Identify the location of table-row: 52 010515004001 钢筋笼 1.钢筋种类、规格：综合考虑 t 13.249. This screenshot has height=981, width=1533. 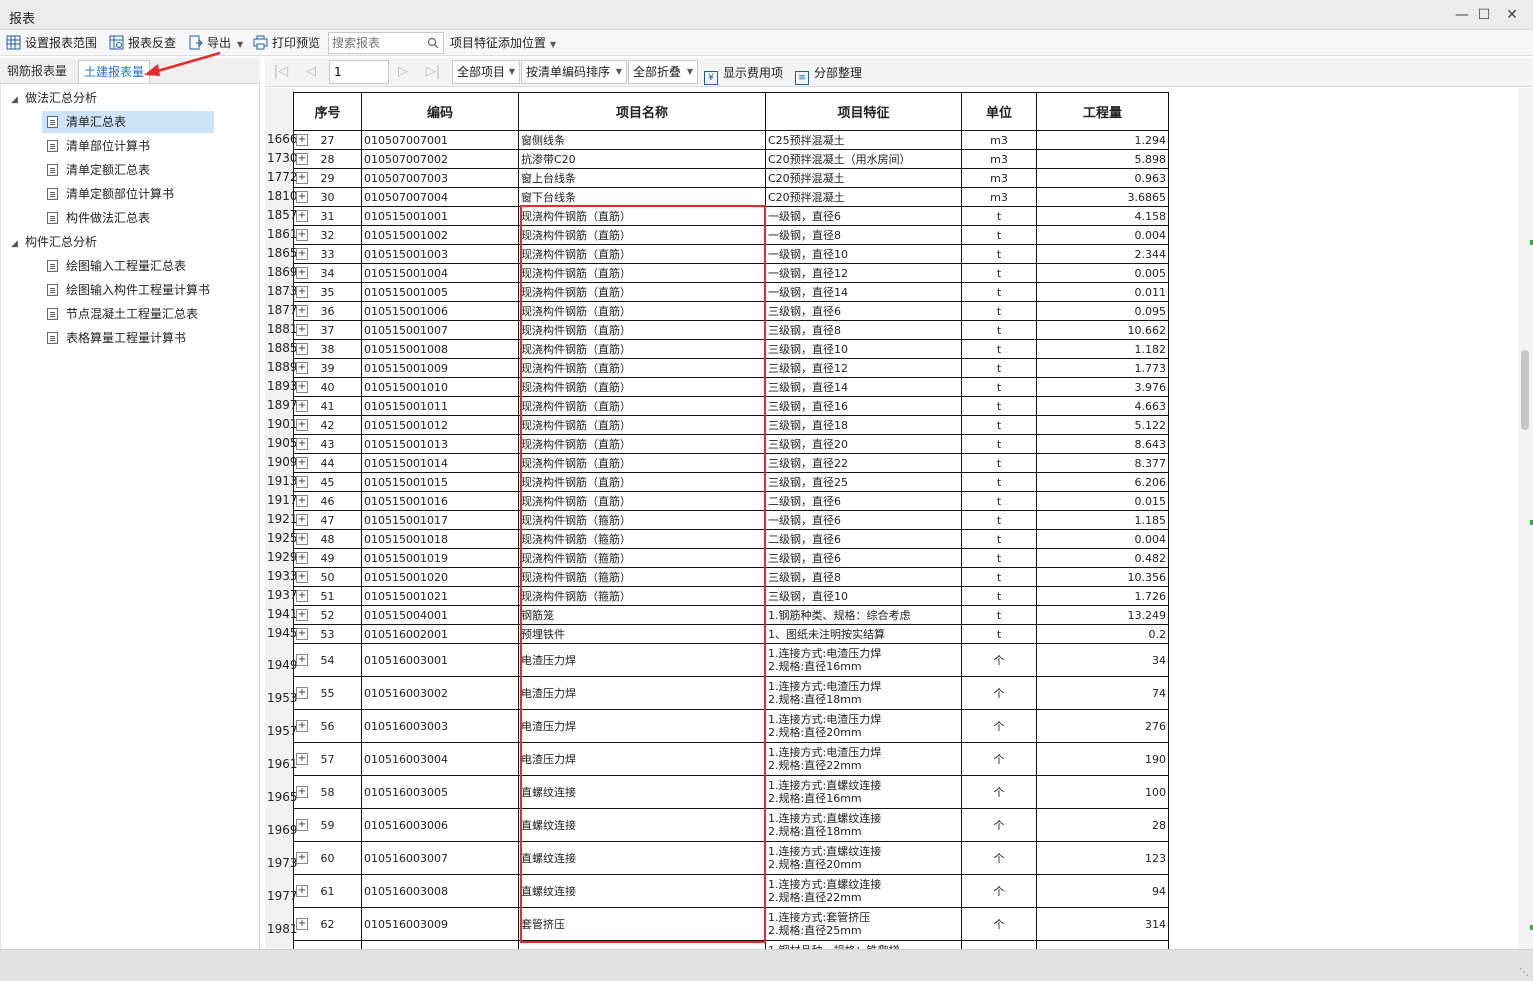
(731, 615).